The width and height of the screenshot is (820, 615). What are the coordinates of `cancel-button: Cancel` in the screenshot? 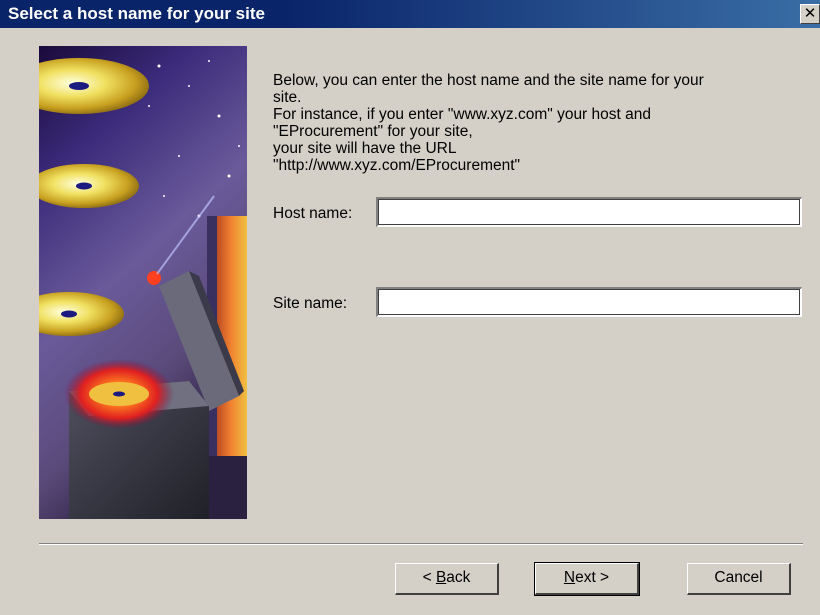 It's located at (739, 579).